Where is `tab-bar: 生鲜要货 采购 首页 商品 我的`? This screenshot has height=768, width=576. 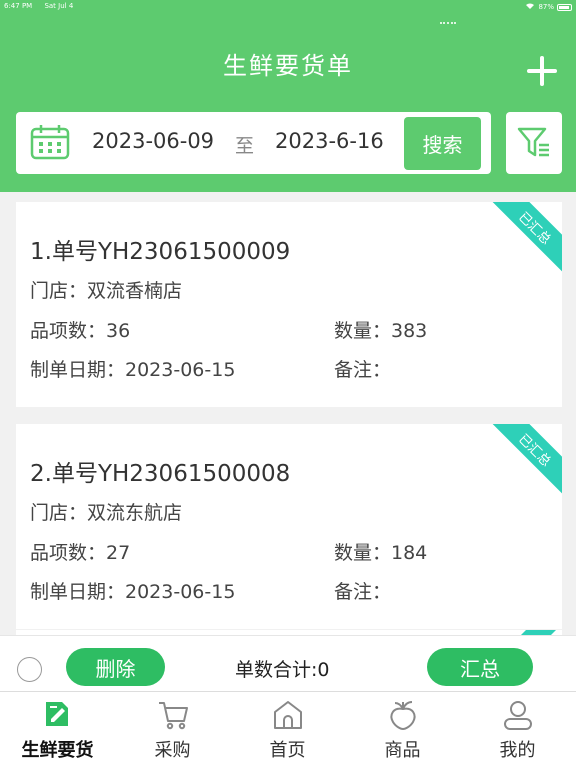 tab-bar: 生鲜要货 采购 首页 商品 我的 is located at coordinates (288, 729).